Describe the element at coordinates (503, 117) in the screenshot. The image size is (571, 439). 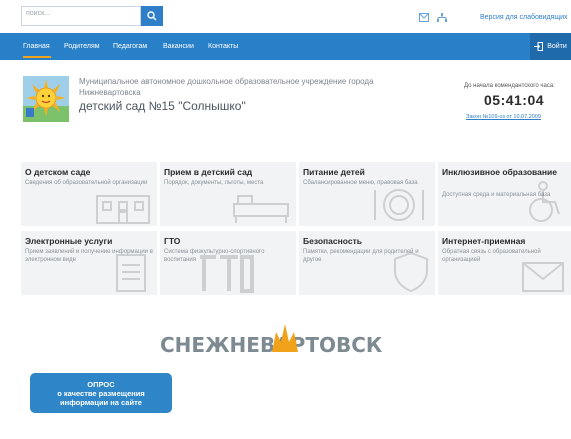
I see `curfew-law-link: Закон №109-оз от 10.07.2009` at that location.